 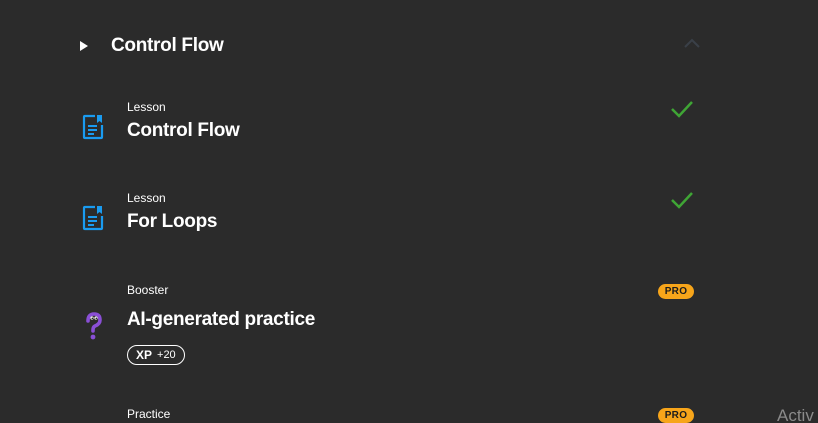 What do you see at coordinates (390, 221) in the screenshot?
I see `list-item-lesson-for-loops: Lesson For Loops` at bounding box center [390, 221].